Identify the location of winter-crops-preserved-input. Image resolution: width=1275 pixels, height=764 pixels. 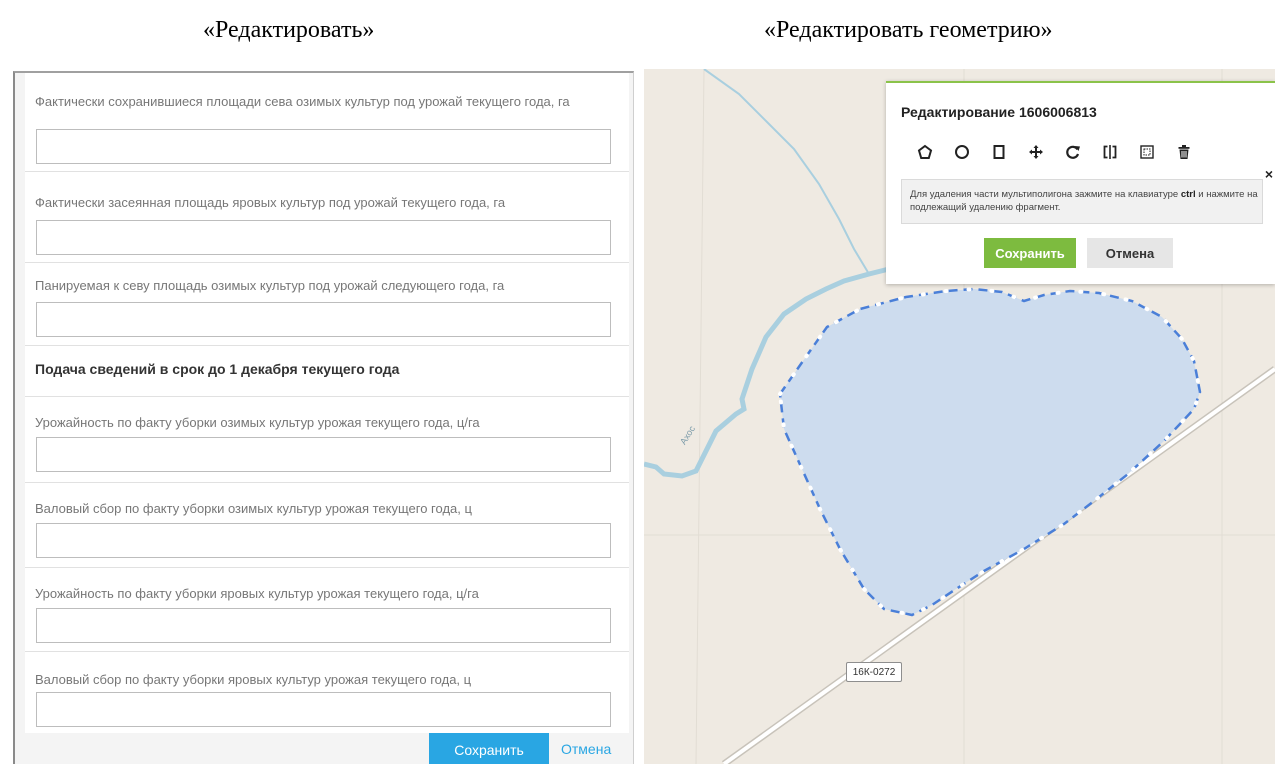
(323, 146).